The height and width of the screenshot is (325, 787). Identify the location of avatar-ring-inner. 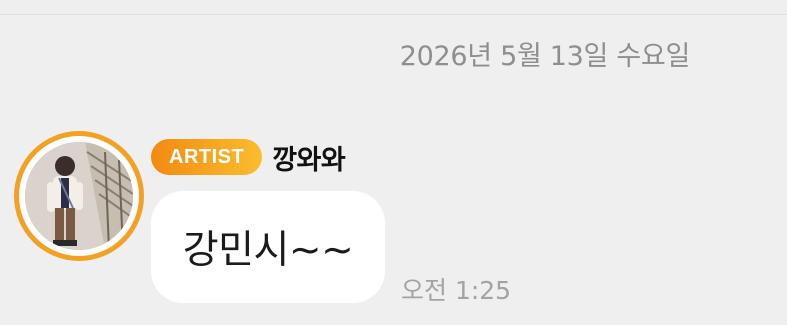
(79, 196).